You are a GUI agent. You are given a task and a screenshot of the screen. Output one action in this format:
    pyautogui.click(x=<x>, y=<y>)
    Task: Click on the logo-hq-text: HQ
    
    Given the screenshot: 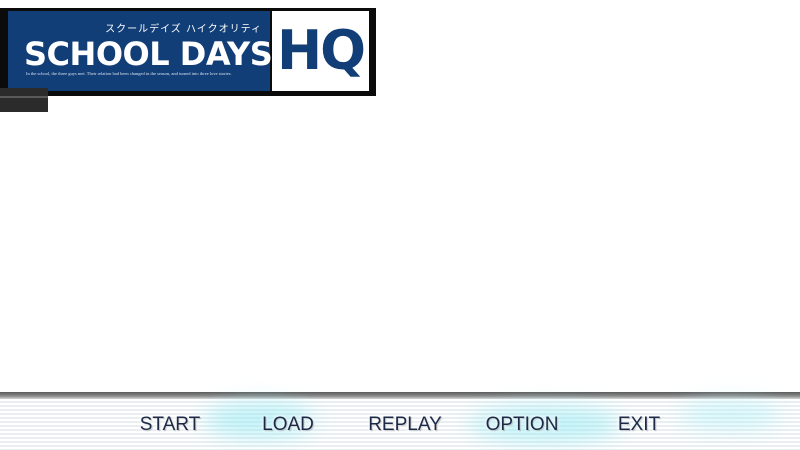 What is the action you would take?
    pyautogui.click(x=321, y=50)
    